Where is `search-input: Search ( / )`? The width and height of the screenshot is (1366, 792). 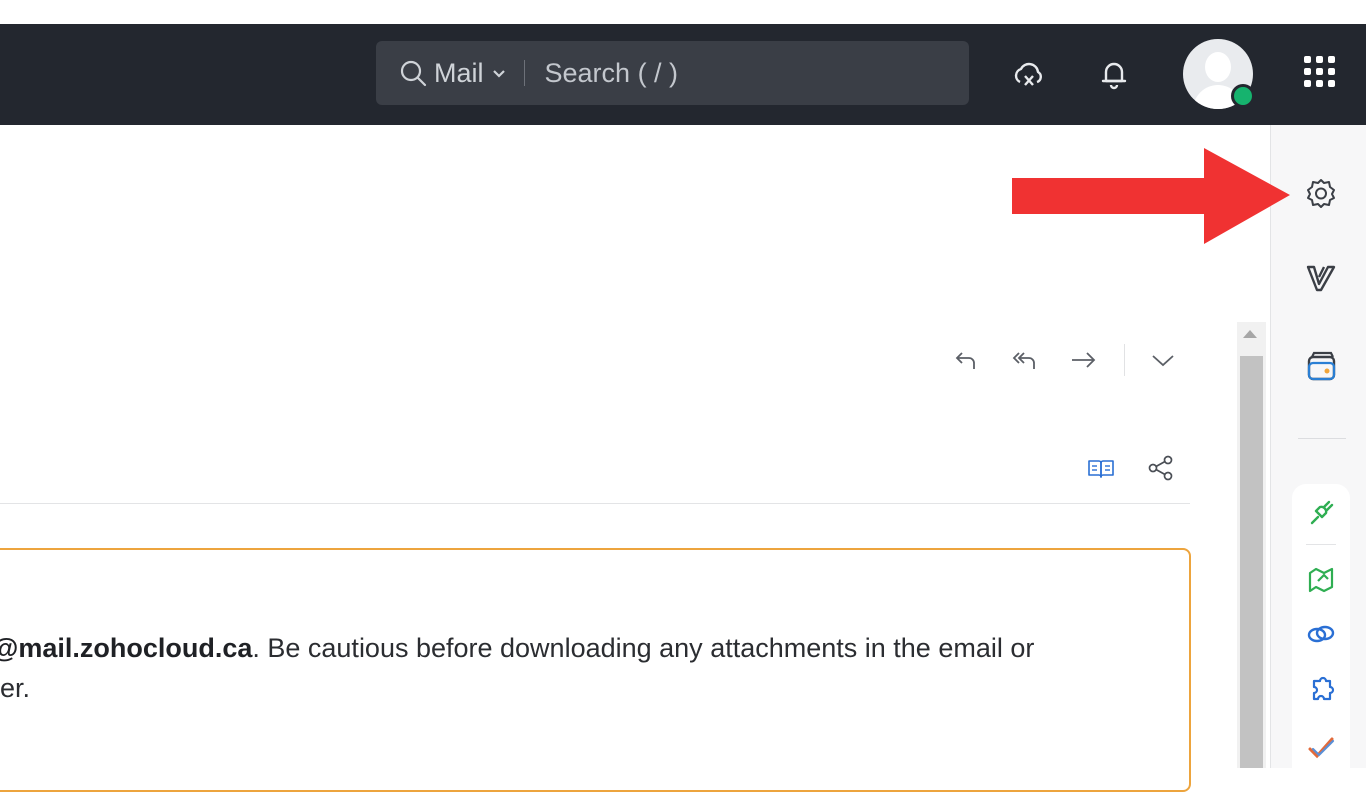
search-input: Search ( / ) is located at coordinates (612, 73).